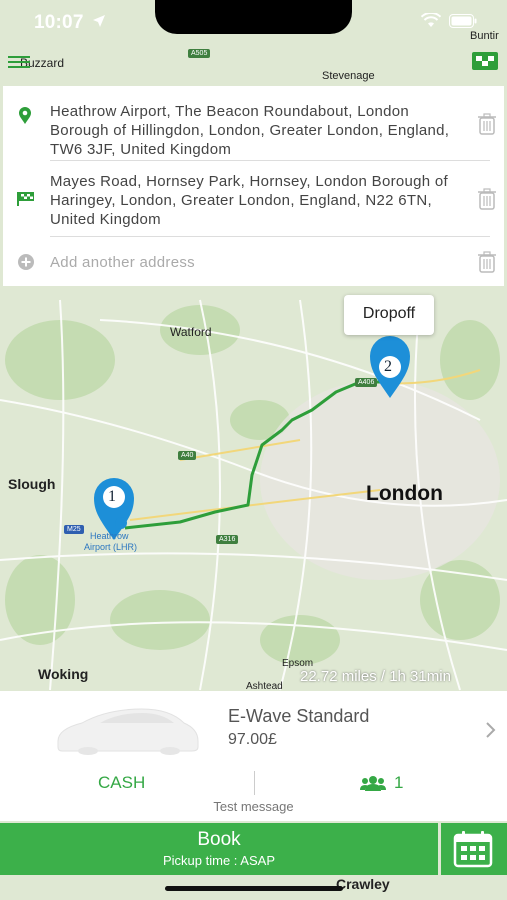 This screenshot has width=507, height=900. I want to click on delete-pickup-trash-icon, so click(487, 124).